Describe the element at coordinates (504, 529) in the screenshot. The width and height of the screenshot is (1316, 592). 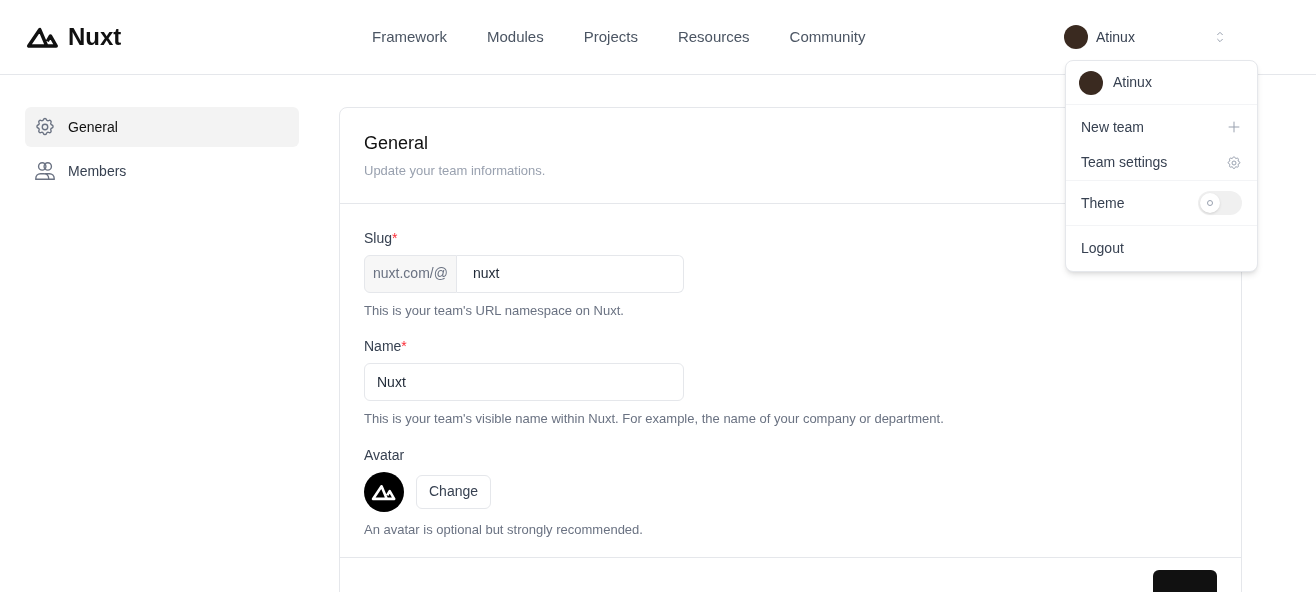
I see `field-help: An avatar is optional but strongly recommended.` at that location.